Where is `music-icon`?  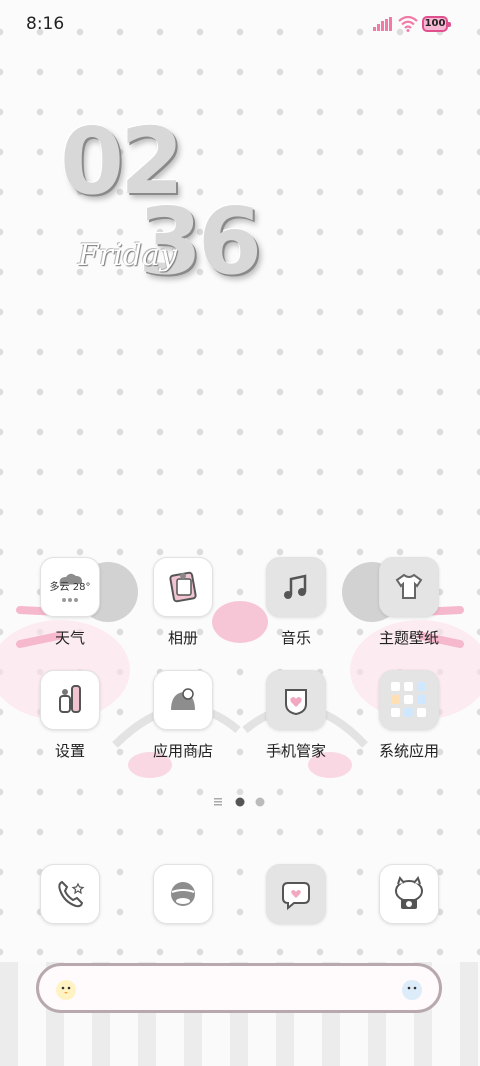 music-icon is located at coordinates (296, 587).